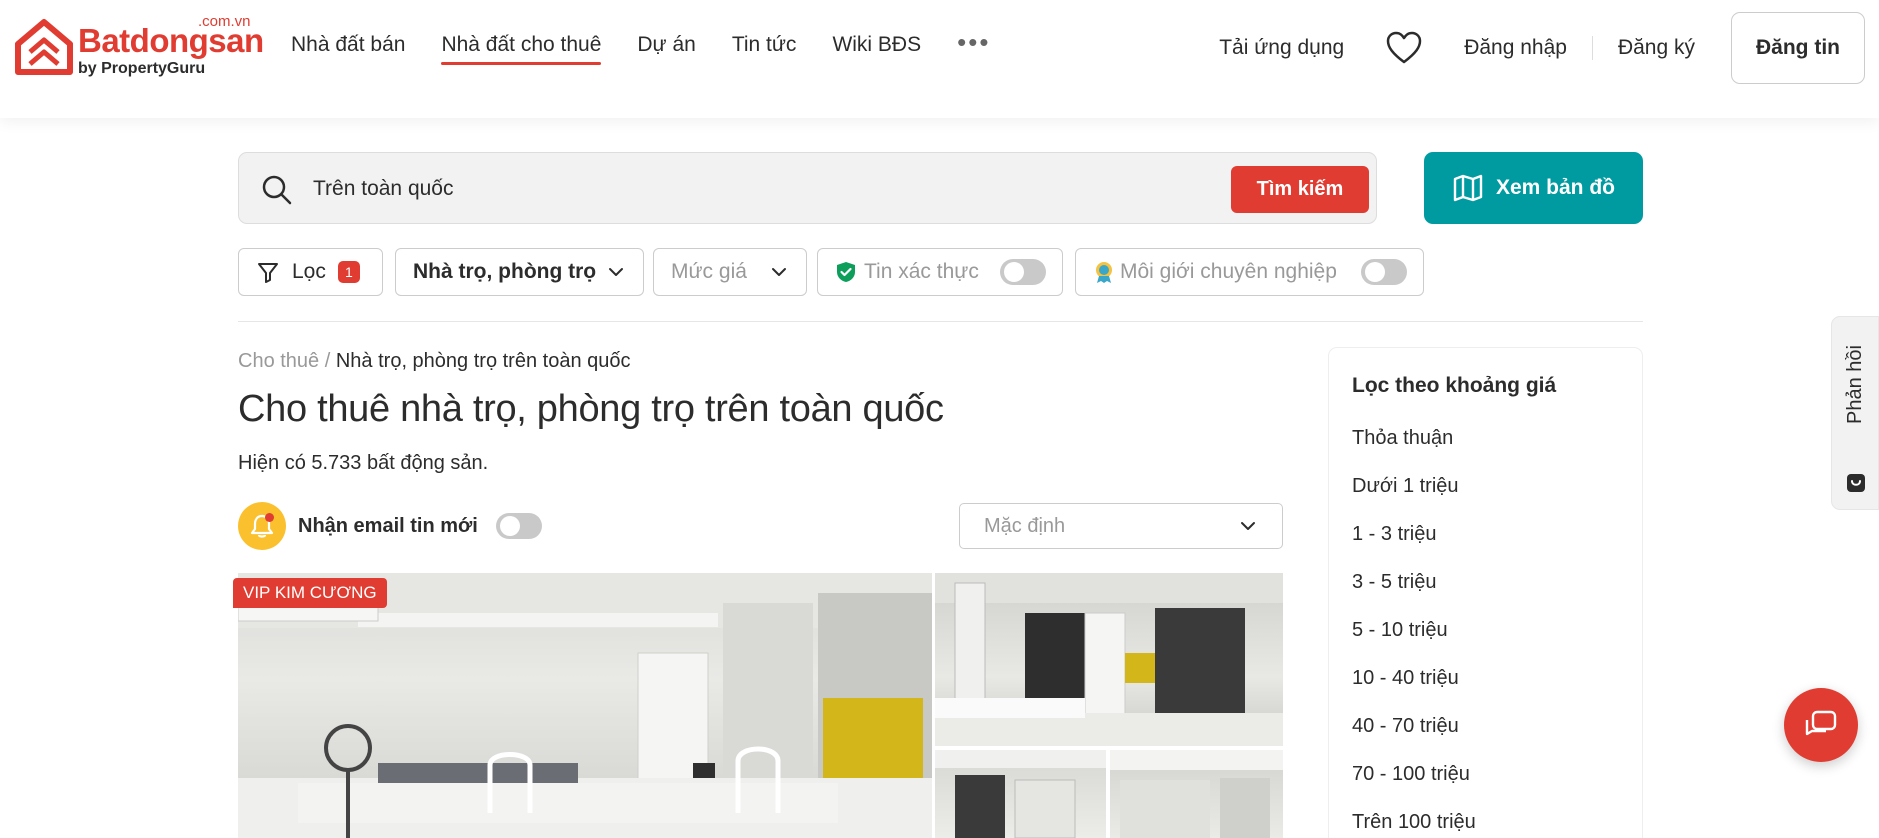 Image resolution: width=1879 pixels, height=838 pixels. Describe the element at coordinates (363, 463) in the screenshot. I see `results-count: Hiện có 5.733 bất động sản.` at that location.